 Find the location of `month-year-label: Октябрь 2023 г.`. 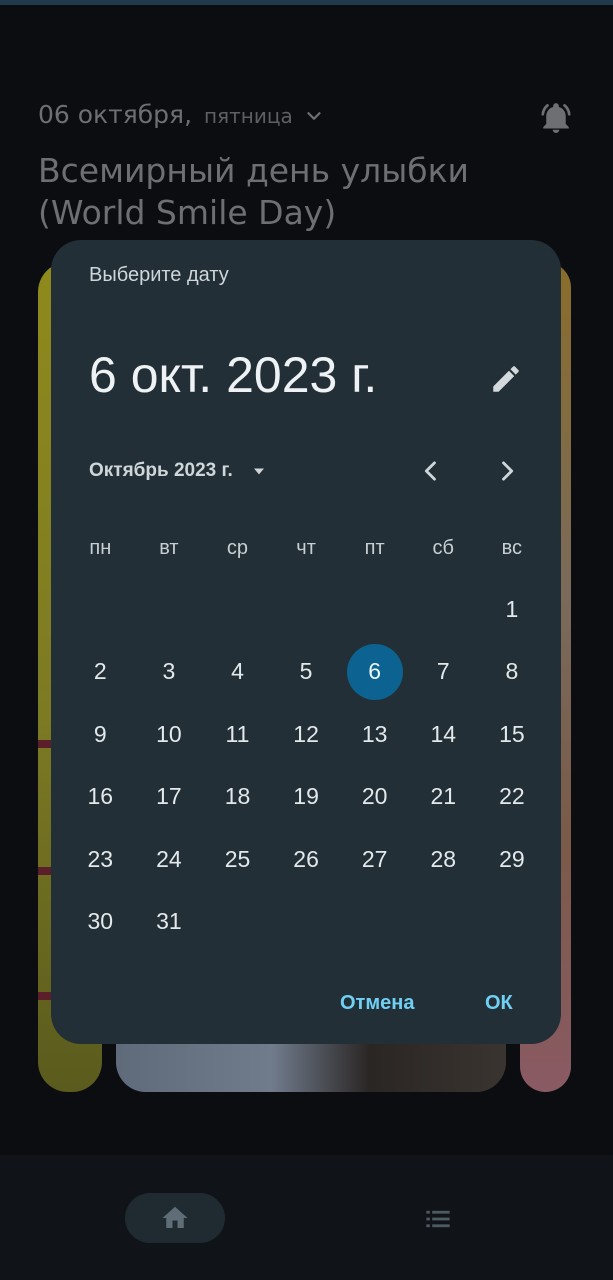

month-year-label: Октябрь 2023 г. is located at coordinates (161, 470).